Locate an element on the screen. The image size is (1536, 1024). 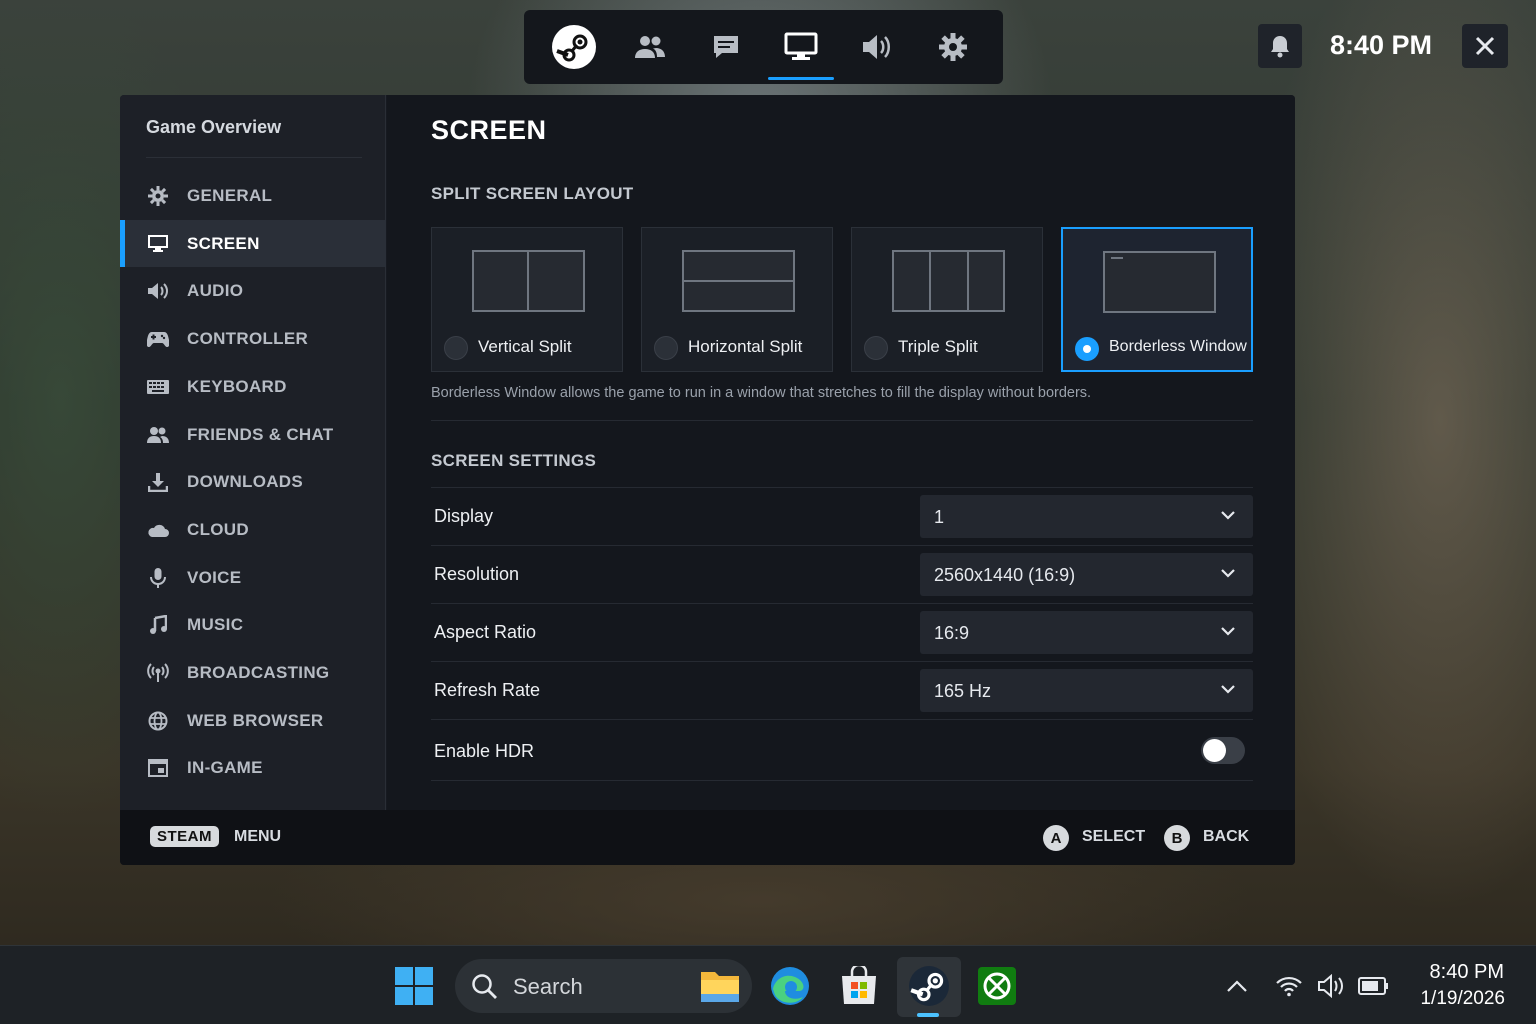
window-icon is located at coordinates (158, 768).